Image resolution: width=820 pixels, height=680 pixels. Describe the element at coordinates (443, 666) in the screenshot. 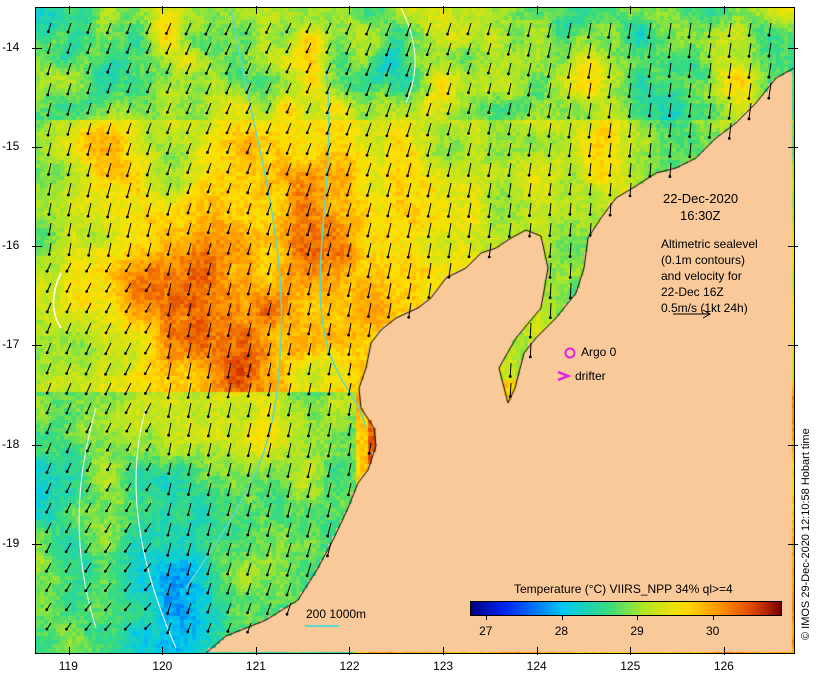

I see `longitude-tick-label: 123` at that location.